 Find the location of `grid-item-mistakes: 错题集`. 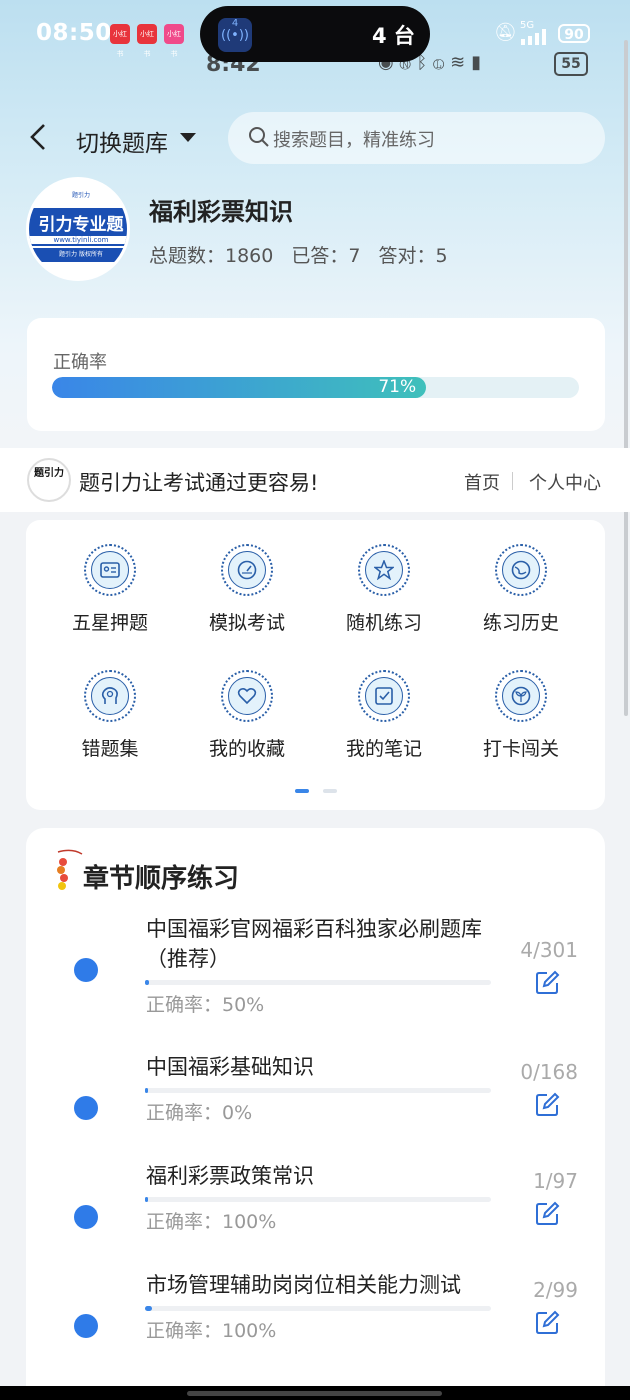

grid-item-mistakes: 错题集 is located at coordinates (110, 715).